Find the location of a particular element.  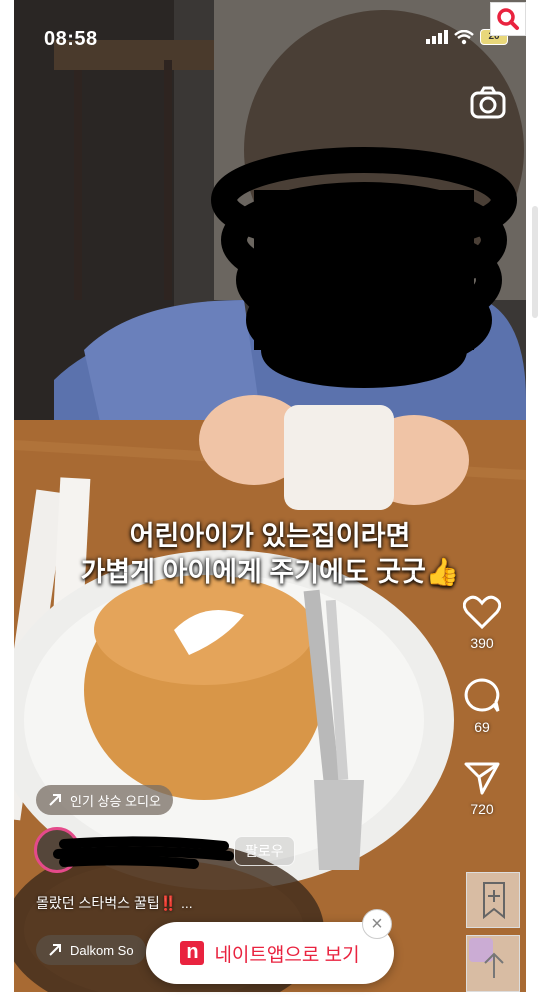

scroll-top-button is located at coordinates (493, 963).